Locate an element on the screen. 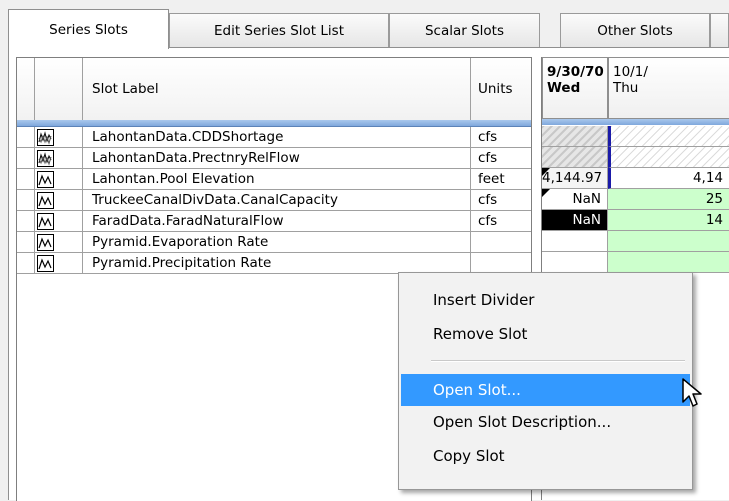 The width and height of the screenshot is (729, 501). header-units: Units is located at coordinates (501, 89).